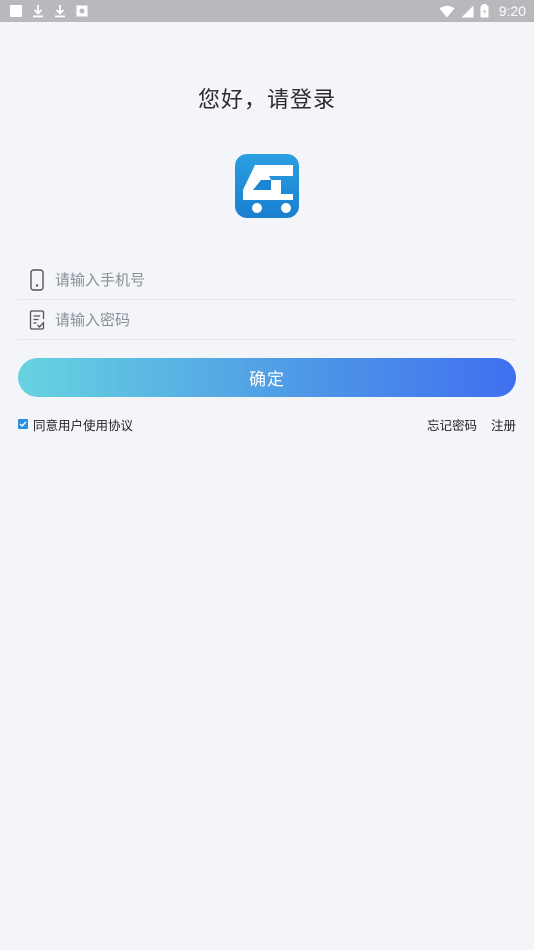 This screenshot has width=534, height=950. What do you see at coordinates (268, 189) in the screenshot?
I see `logo-icon` at bounding box center [268, 189].